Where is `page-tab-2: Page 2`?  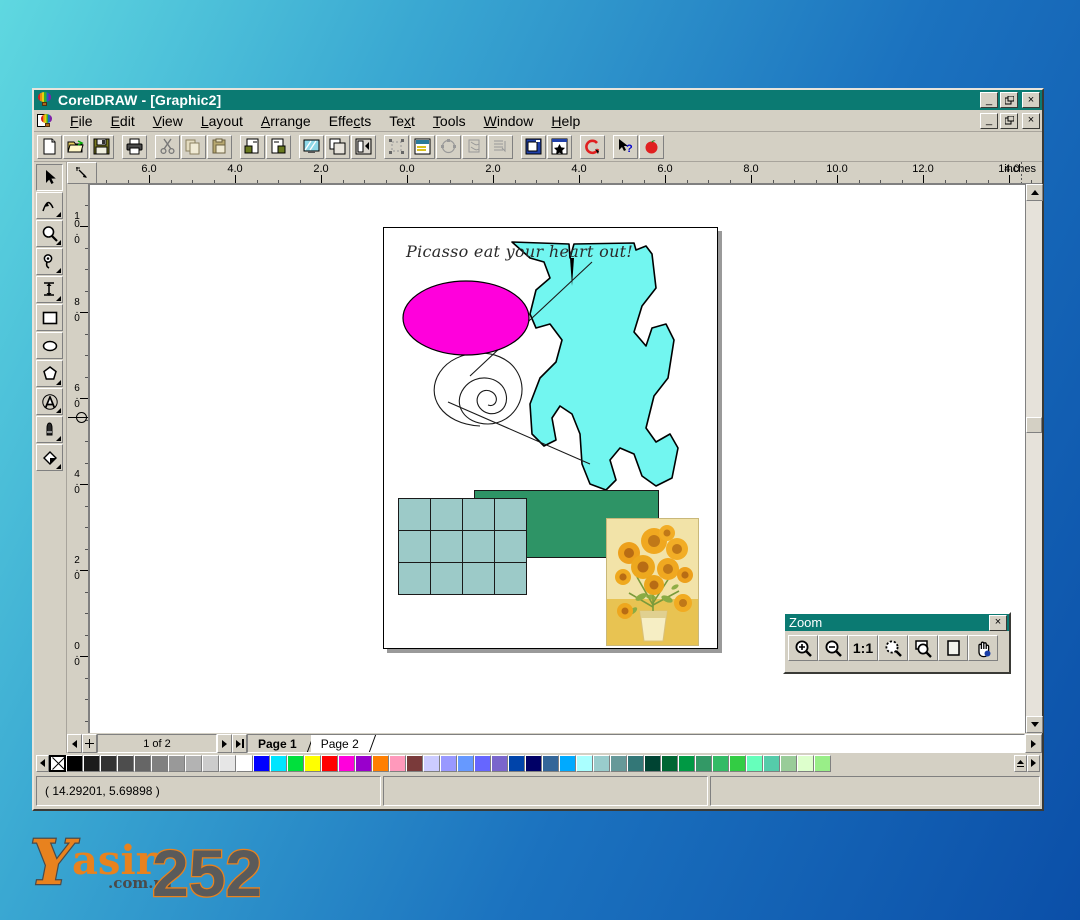 page-tab-2: Page 2 is located at coordinates (343, 743).